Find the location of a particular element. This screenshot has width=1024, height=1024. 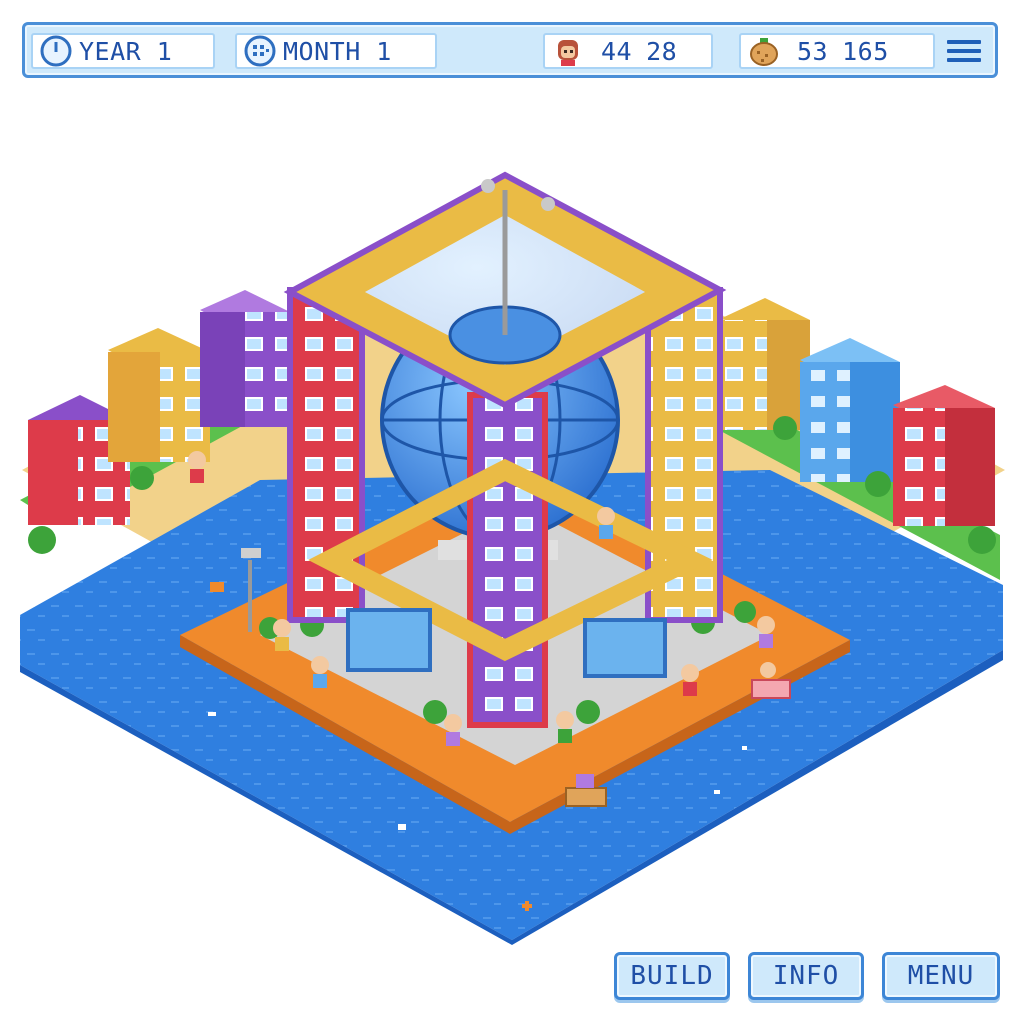

year-display: YEAR 1 is located at coordinates (123, 51).